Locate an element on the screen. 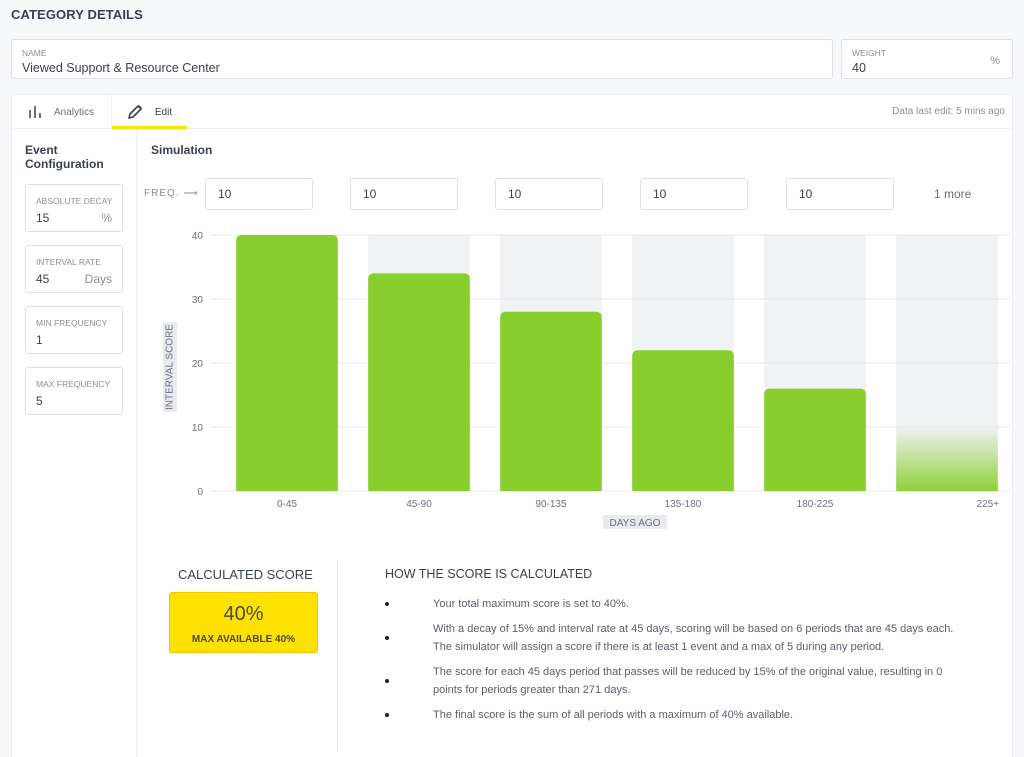 The height and width of the screenshot is (757, 1024). last-edit-status: Data last edit: 5 mins ago is located at coordinates (948, 111).